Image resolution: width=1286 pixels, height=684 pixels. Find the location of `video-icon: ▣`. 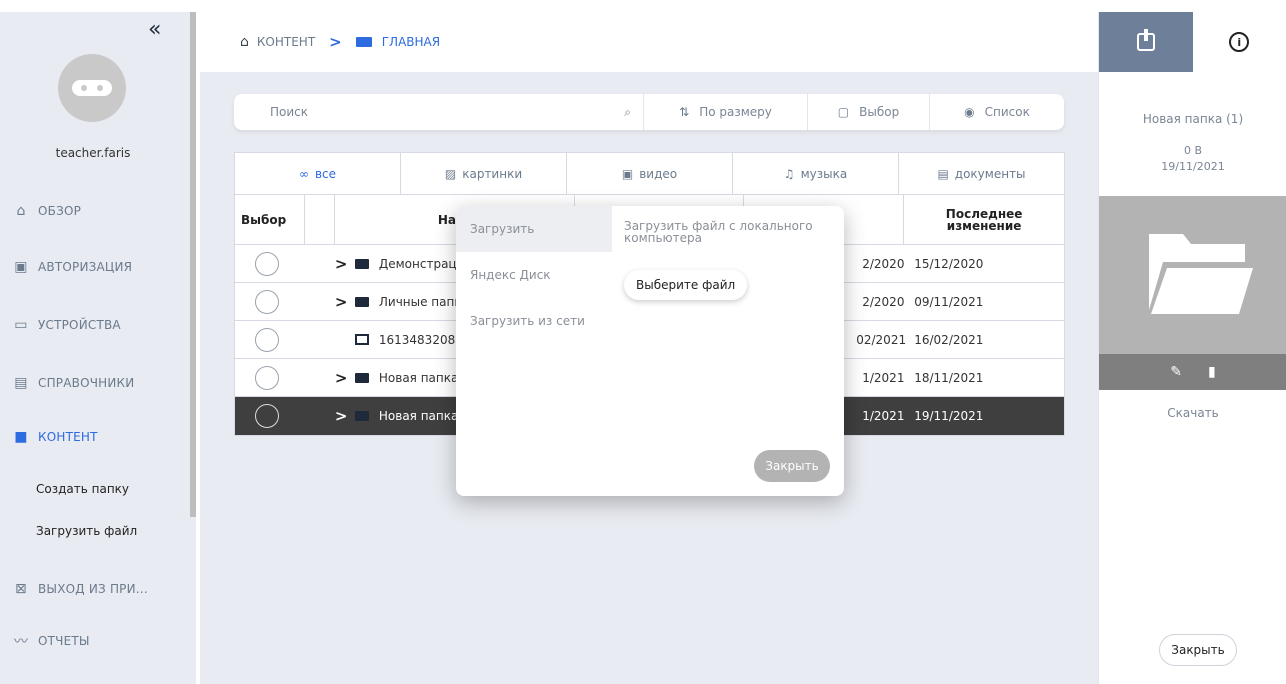

video-icon: ▣ is located at coordinates (627, 173).